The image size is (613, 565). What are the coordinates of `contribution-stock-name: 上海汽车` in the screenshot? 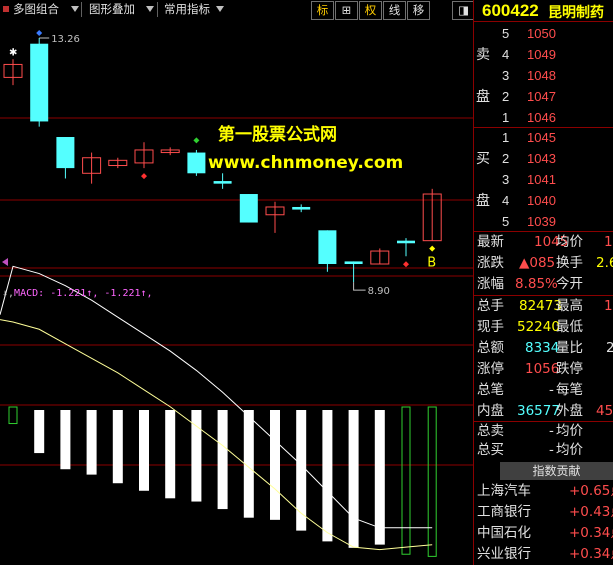 It's located at (504, 491).